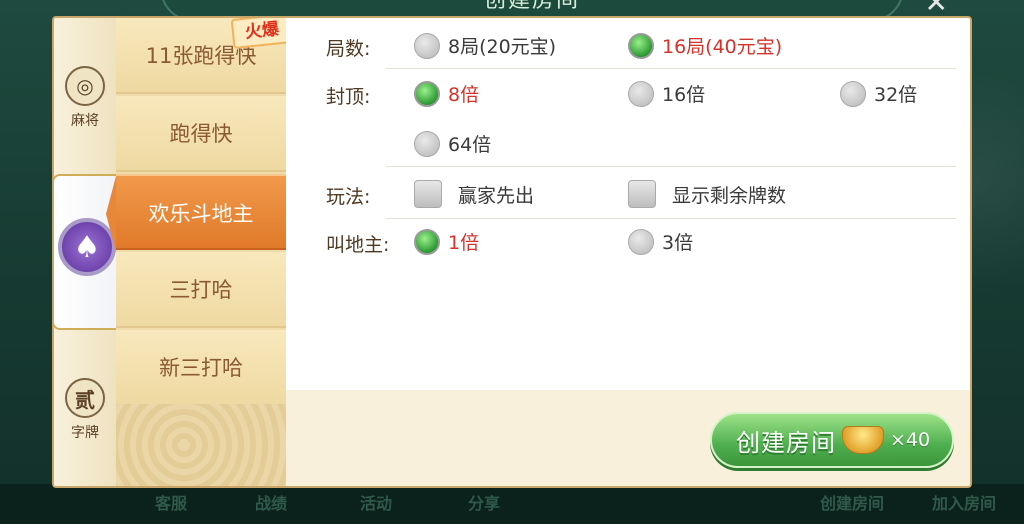  I want to click on bid-label: 叫地主:, so click(358, 245).